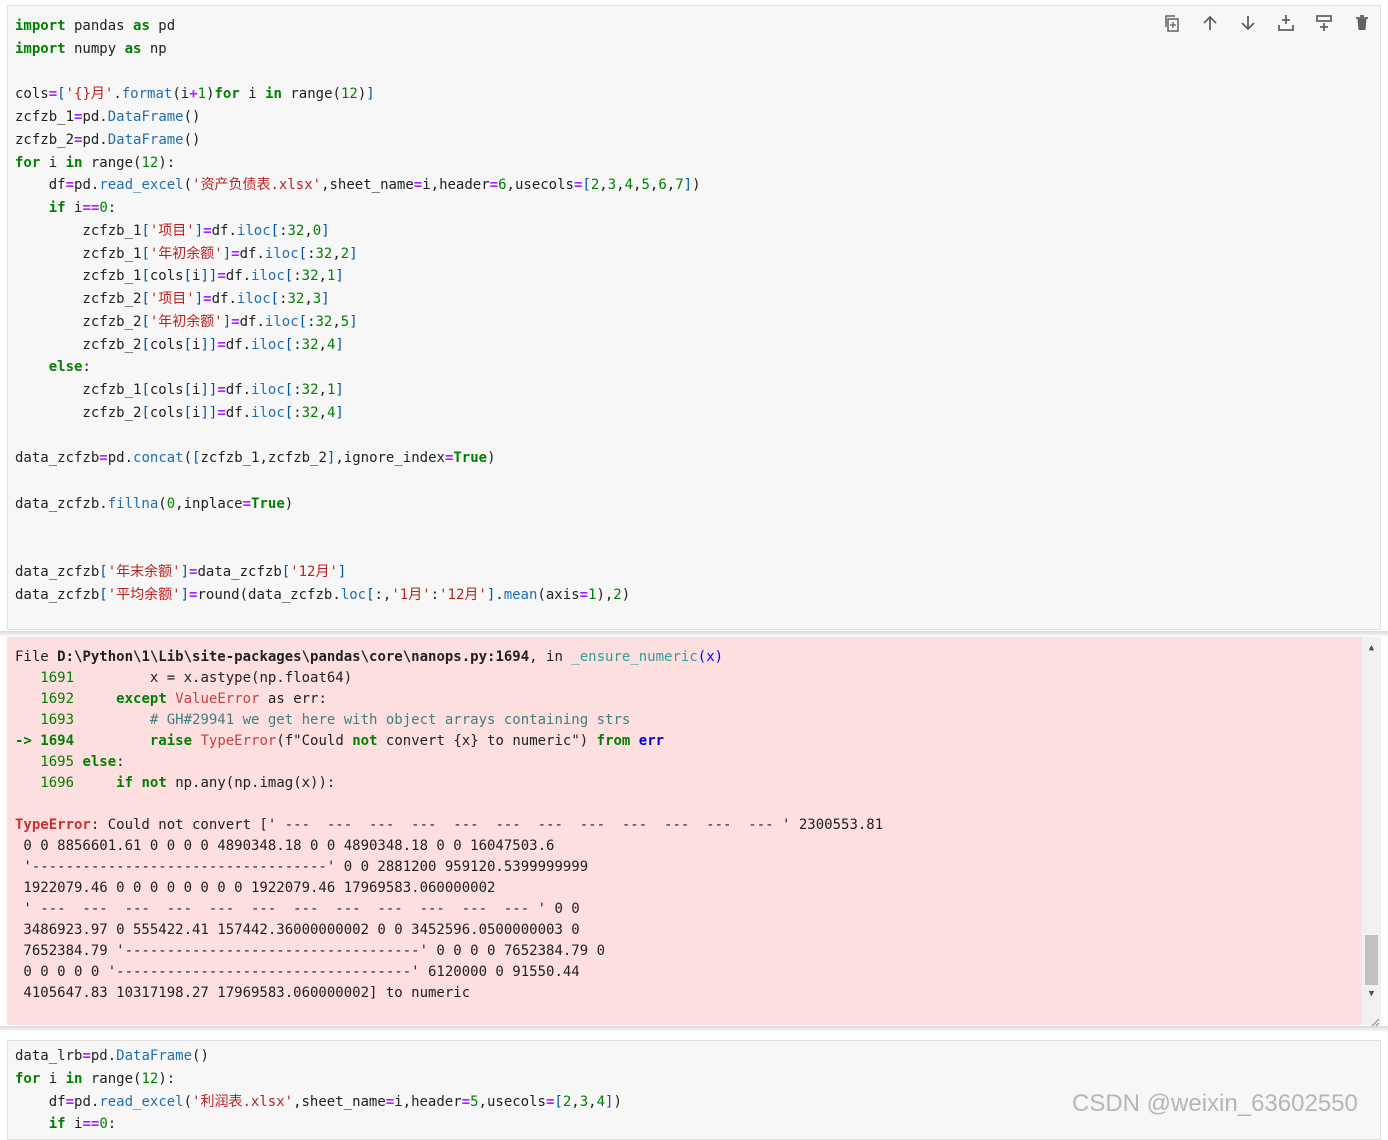 Image resolution: width=1388 pixels, height=1140 pixels. I want to click on arrow-down-icon, so click(1248, 23).